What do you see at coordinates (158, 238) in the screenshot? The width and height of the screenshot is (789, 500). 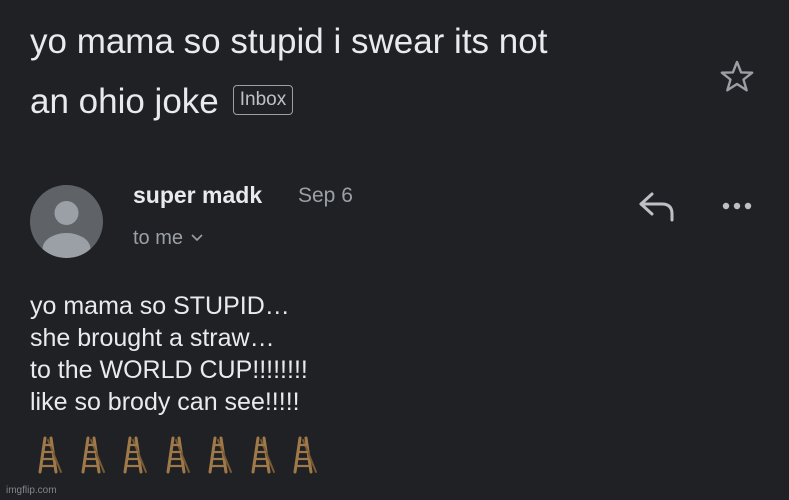 I see `recipient-text: to me` at bounding box center [158, 238].